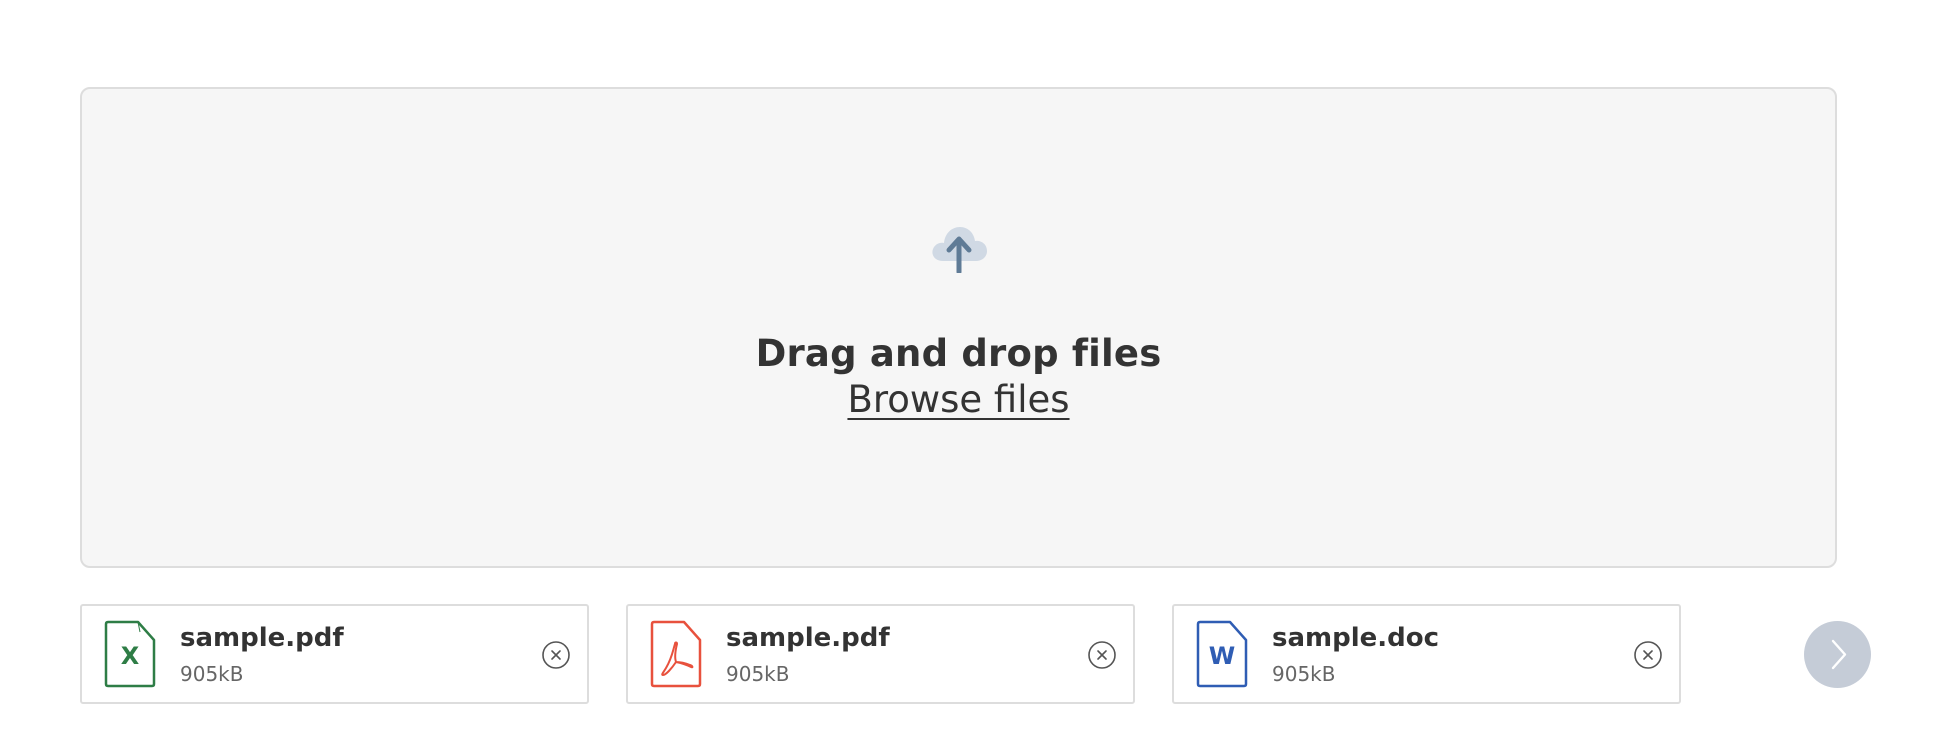 This screenshot has width=1934, height=740. Describe the element at coordinates (958, 353) in the screenshot. I see `dropzone-title: Drag and drop files` at that location.